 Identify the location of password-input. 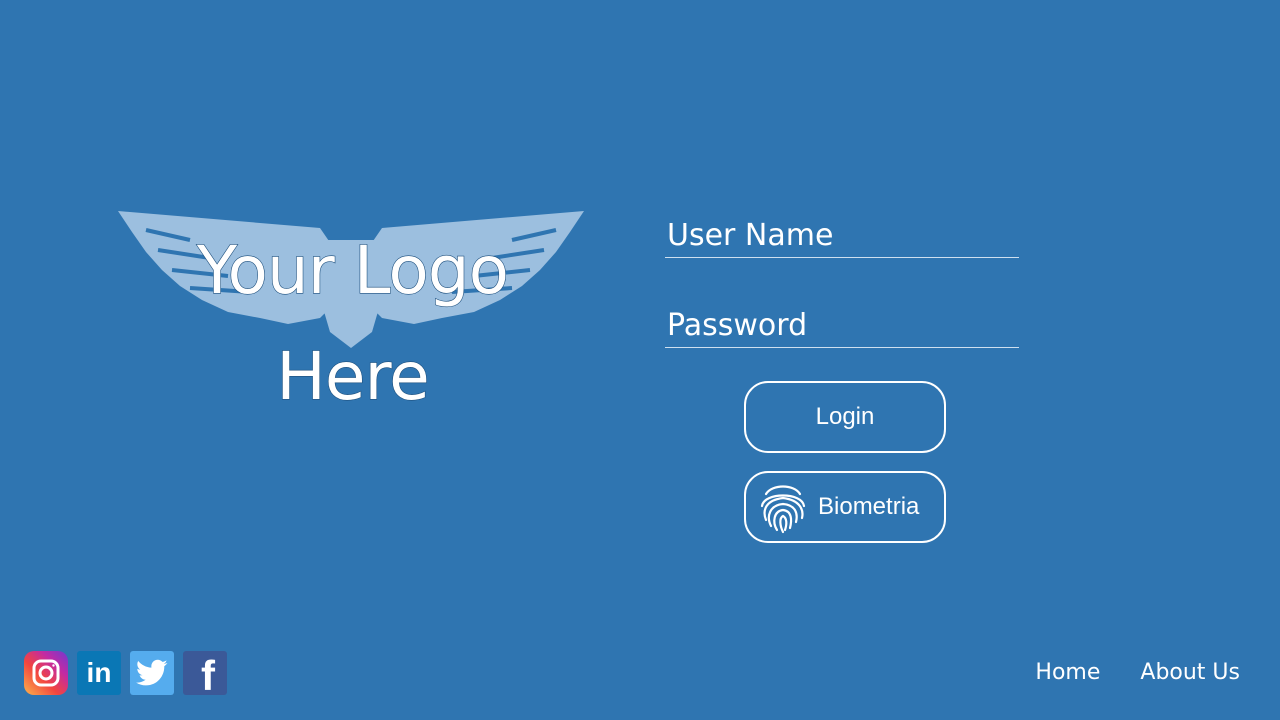
(842, 325).